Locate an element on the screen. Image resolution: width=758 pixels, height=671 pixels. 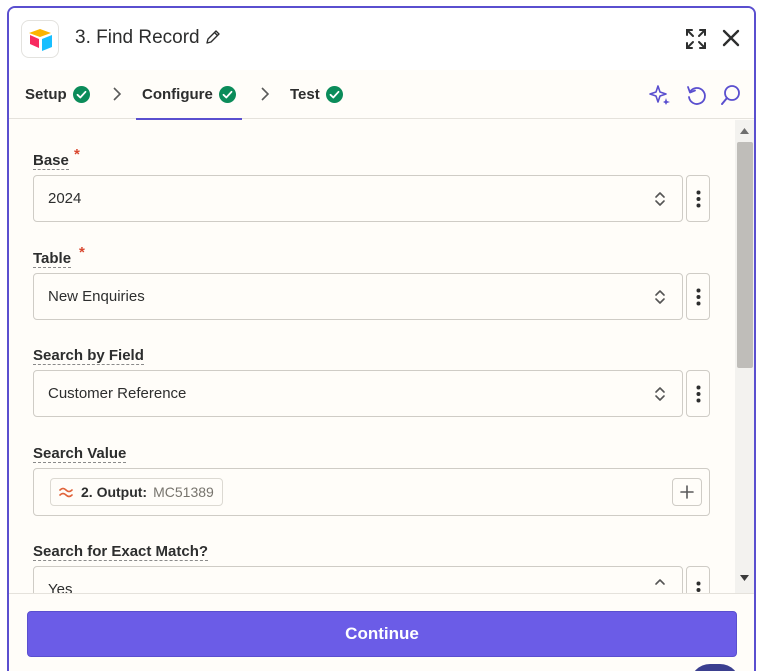
table-select: New Enquiries is located at coordinates (358, 296).